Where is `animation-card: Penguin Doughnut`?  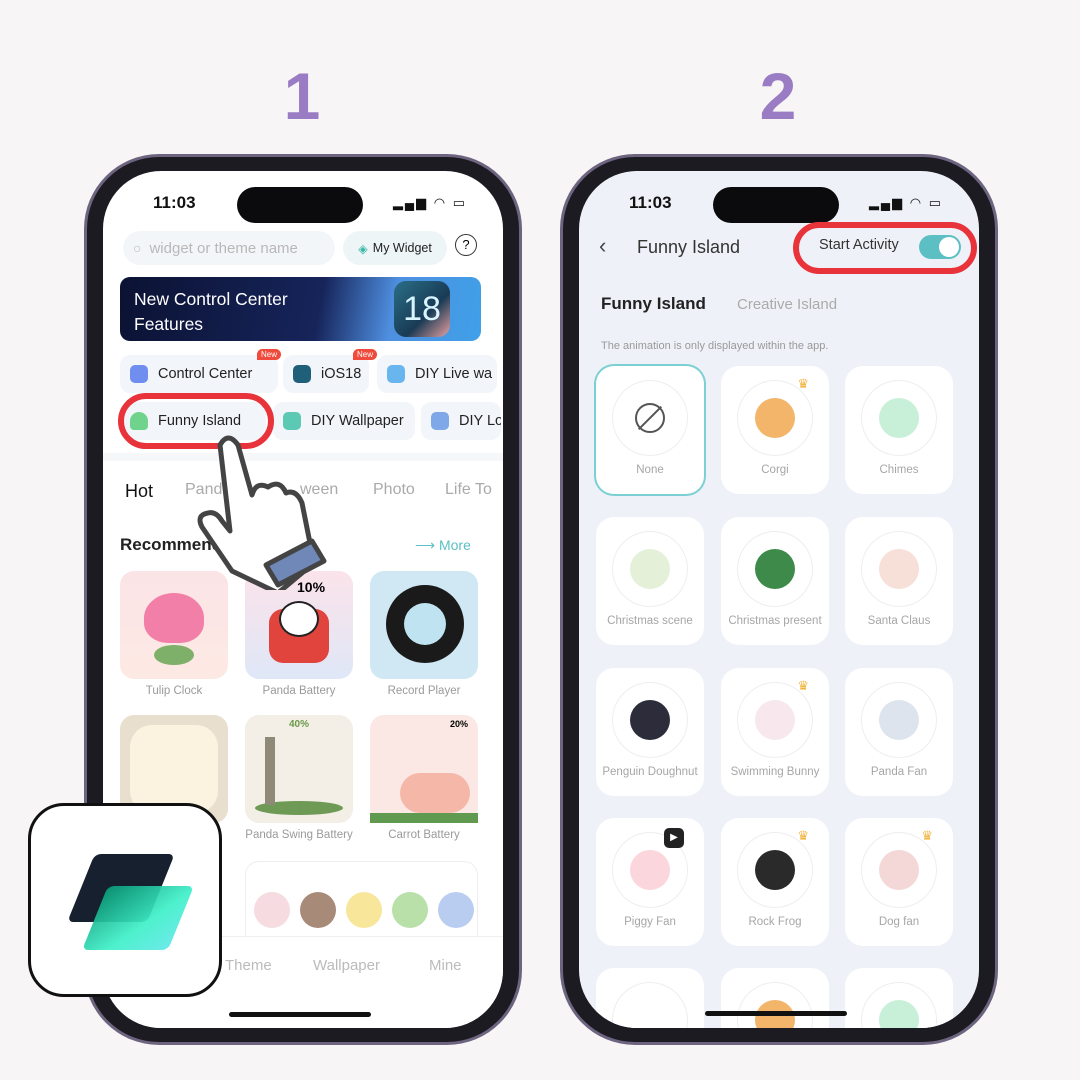 animation-card: Penguin Doughnut is located at coordinates (650, 732).